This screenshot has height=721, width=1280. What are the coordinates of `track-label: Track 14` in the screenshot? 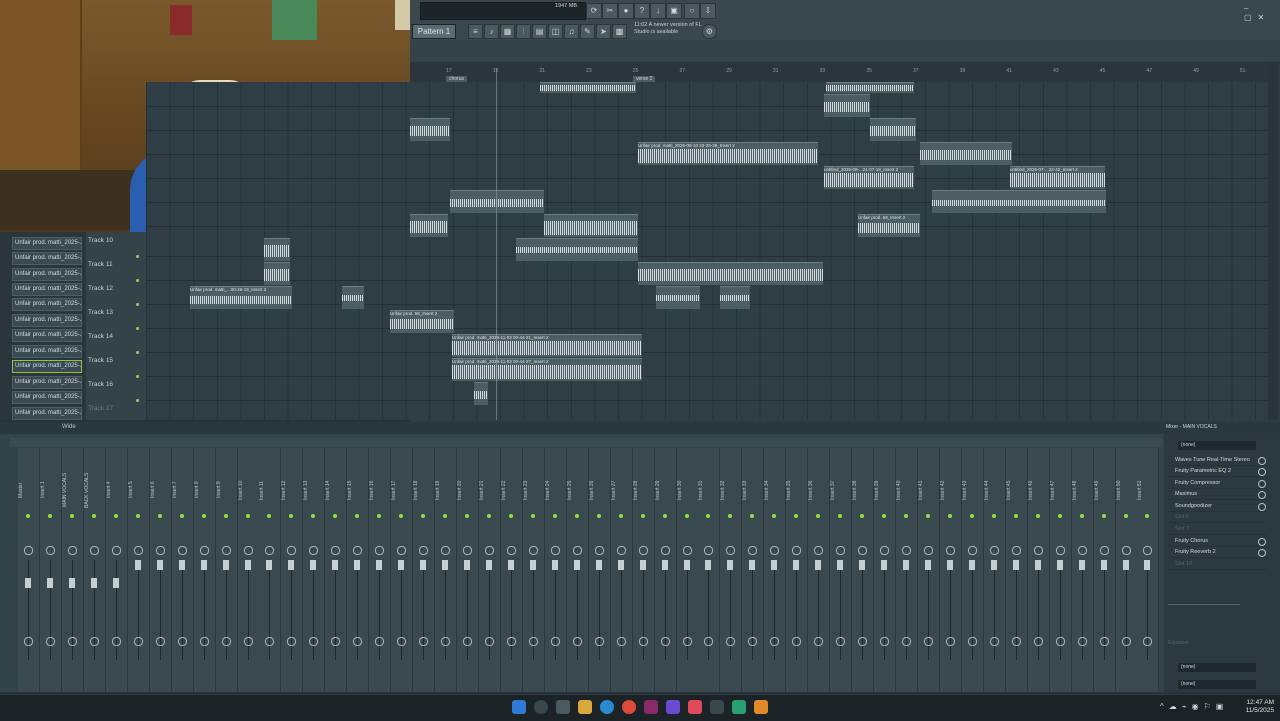 It's located at (100, 336).